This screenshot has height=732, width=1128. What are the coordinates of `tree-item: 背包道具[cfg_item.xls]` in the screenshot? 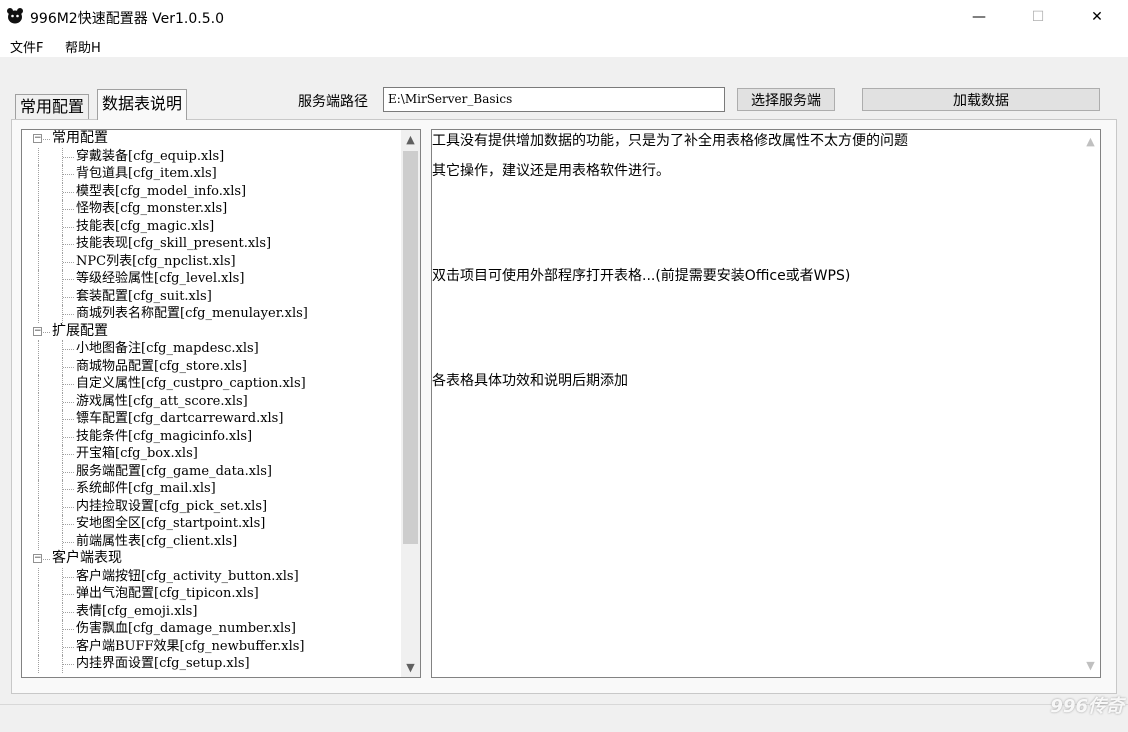 It's located at (212, 174).